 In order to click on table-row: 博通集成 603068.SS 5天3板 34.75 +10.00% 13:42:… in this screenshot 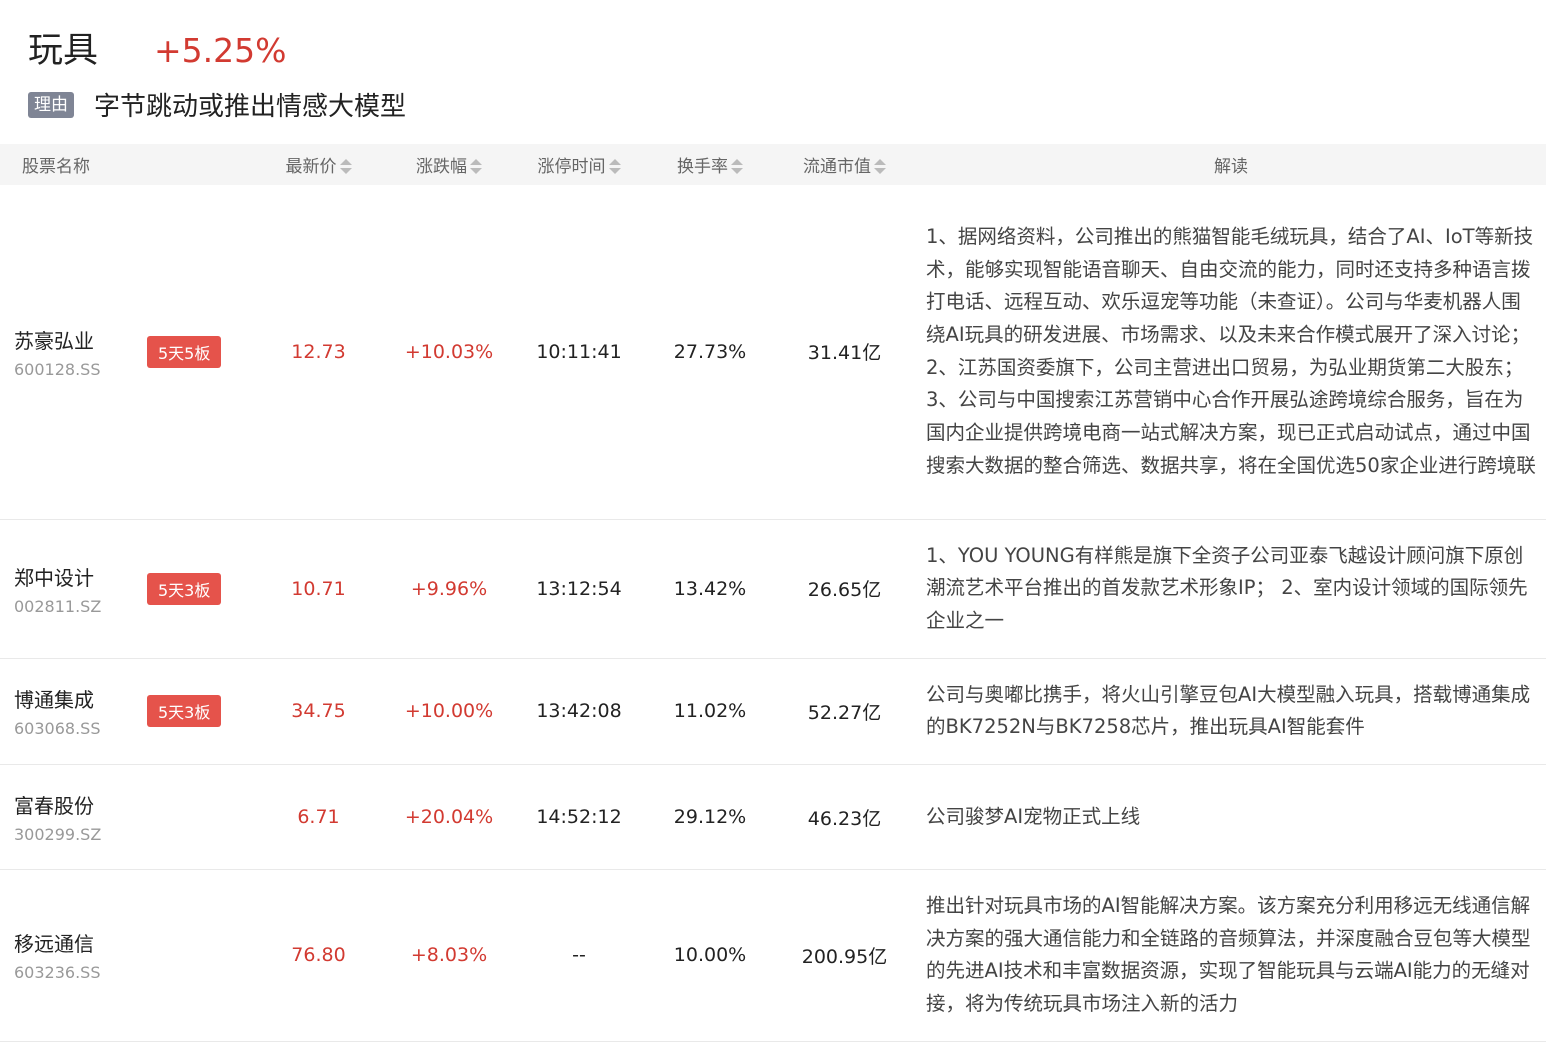, I will do `click(773, 711)`.